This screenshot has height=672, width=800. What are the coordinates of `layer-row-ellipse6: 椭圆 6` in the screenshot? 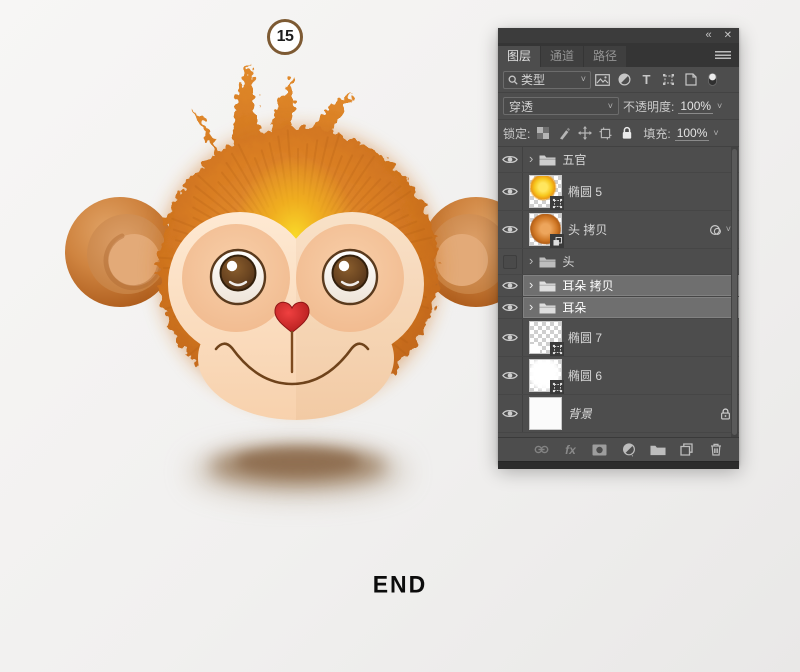 It's located at (618, 376).